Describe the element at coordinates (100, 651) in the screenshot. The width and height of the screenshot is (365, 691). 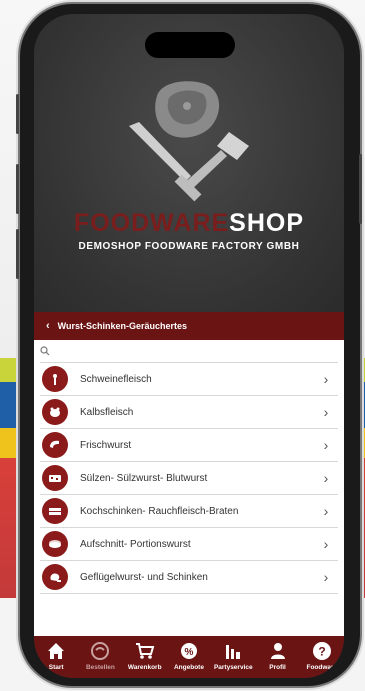
I see `order-icon` at that location.